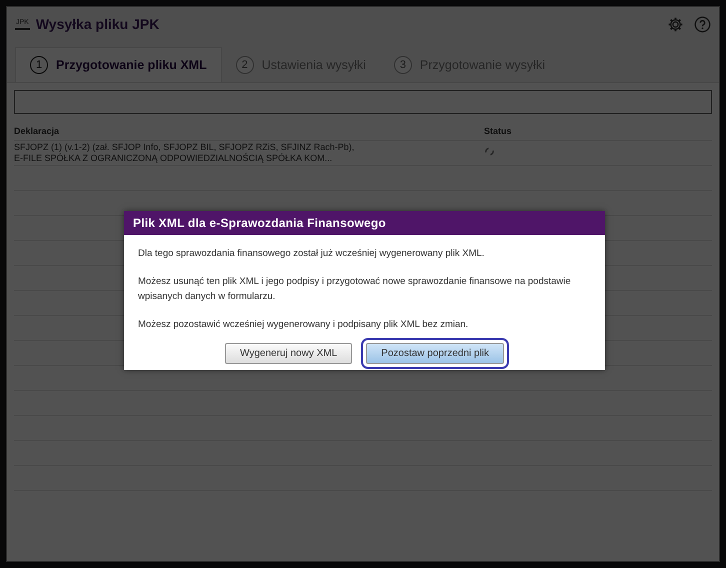 The image size is (726, 568). What do you see at coordinates (702, 24) in the screenshot?
I see `help-icon` at bounding box center [702, 24].